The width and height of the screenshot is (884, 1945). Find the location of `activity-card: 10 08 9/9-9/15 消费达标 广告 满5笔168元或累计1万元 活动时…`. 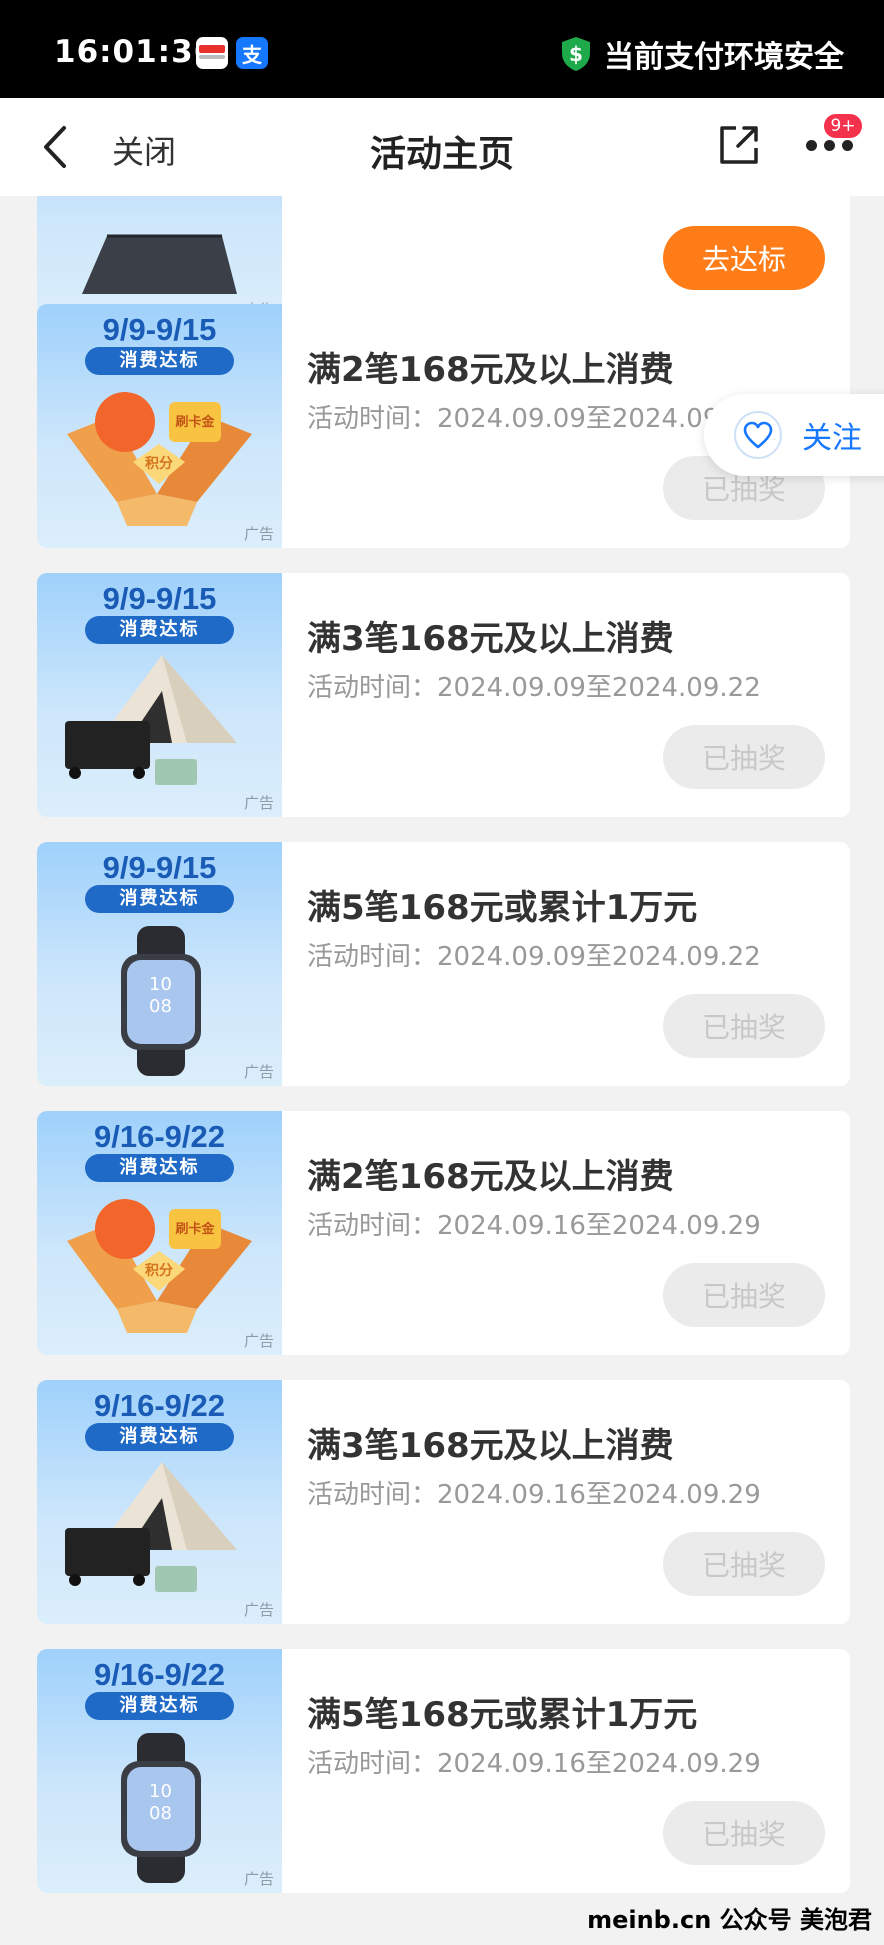

activity-card: 10 08 9/9-9/15 消费达标 广告 满5笔168元或累计1万元 活动时… is located at coordinates (443, 964).